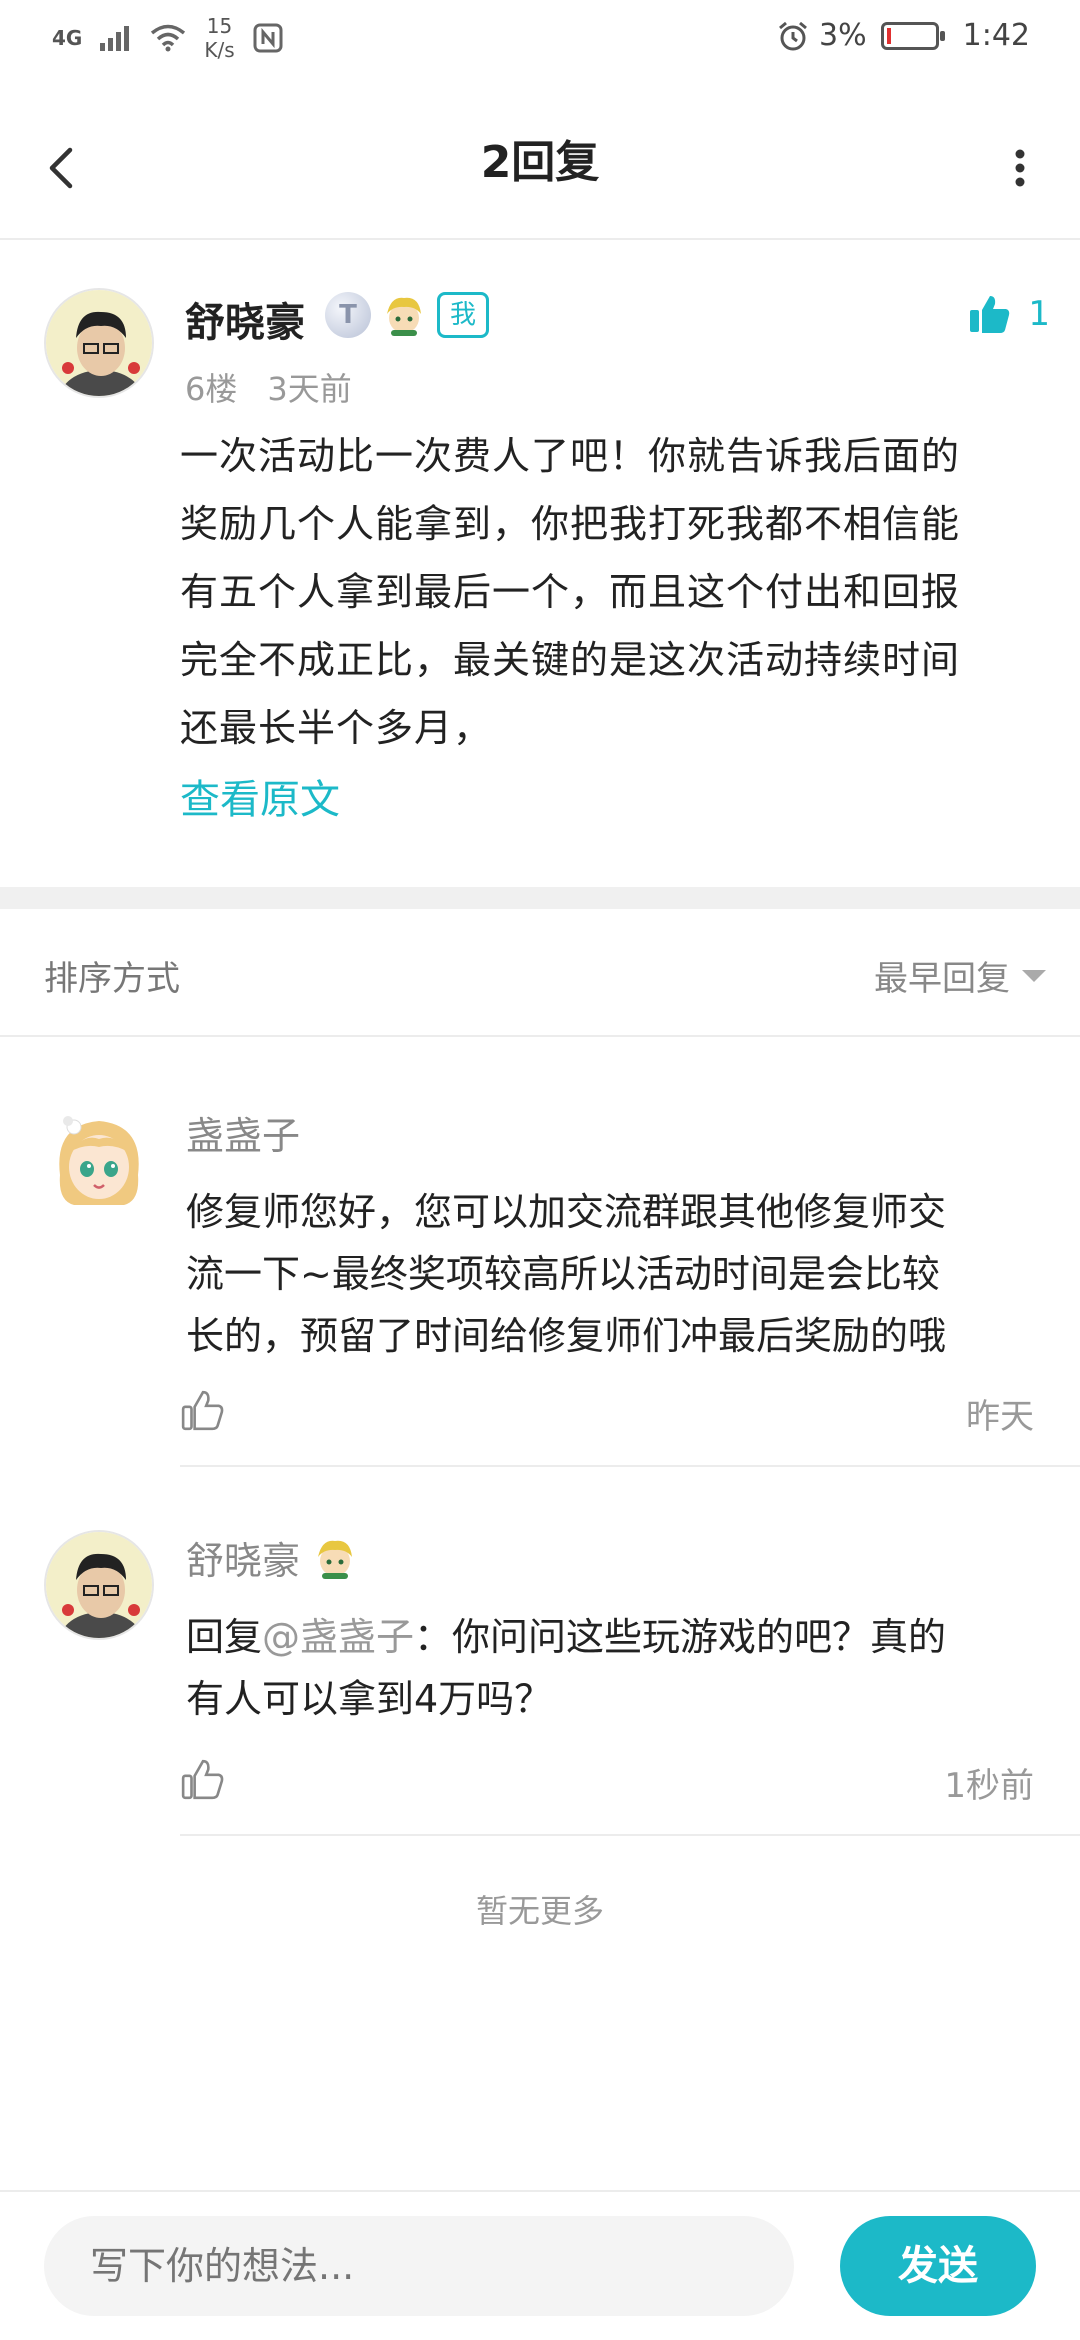 This screenshot has height=2340, width=1080. What do you see at coordinates (211, 389) in the screenshot?
I see `floor-number: 6楼` at bounding box center [211, 389].